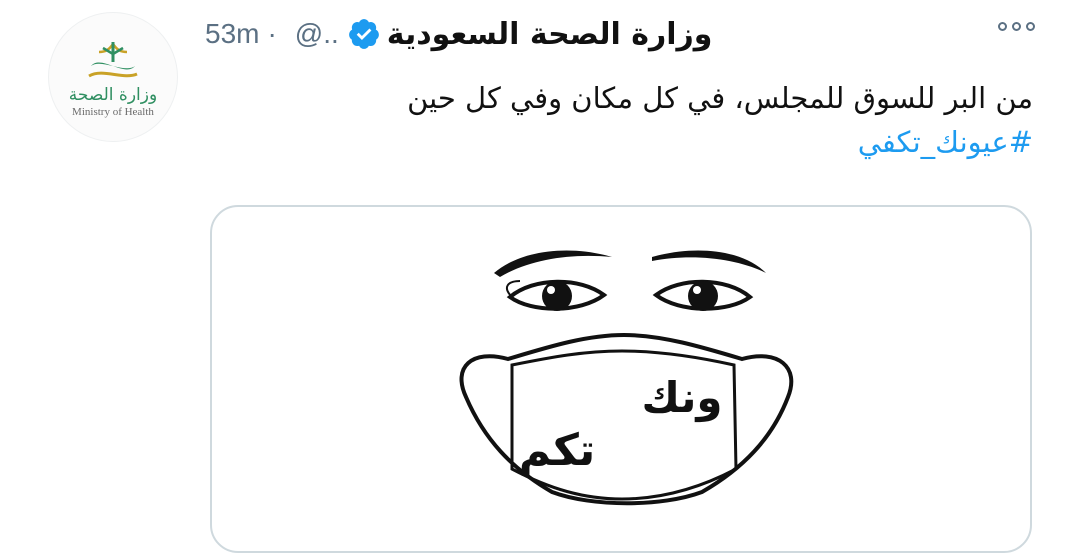  Describe the element at coordinates (682, 398) in the screenshot. I see `mask-text-top: ونك` at that location.